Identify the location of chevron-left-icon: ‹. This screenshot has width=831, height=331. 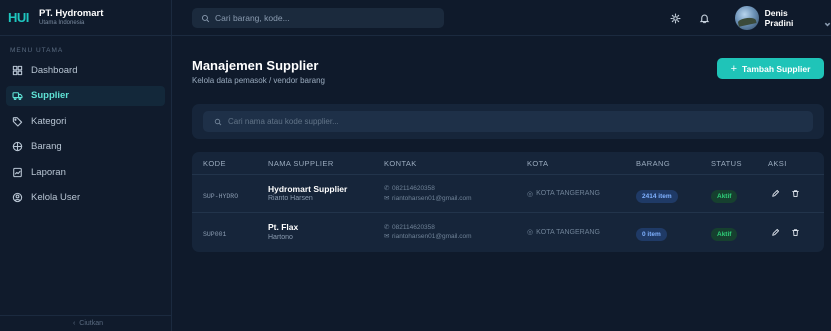
(74, 323).